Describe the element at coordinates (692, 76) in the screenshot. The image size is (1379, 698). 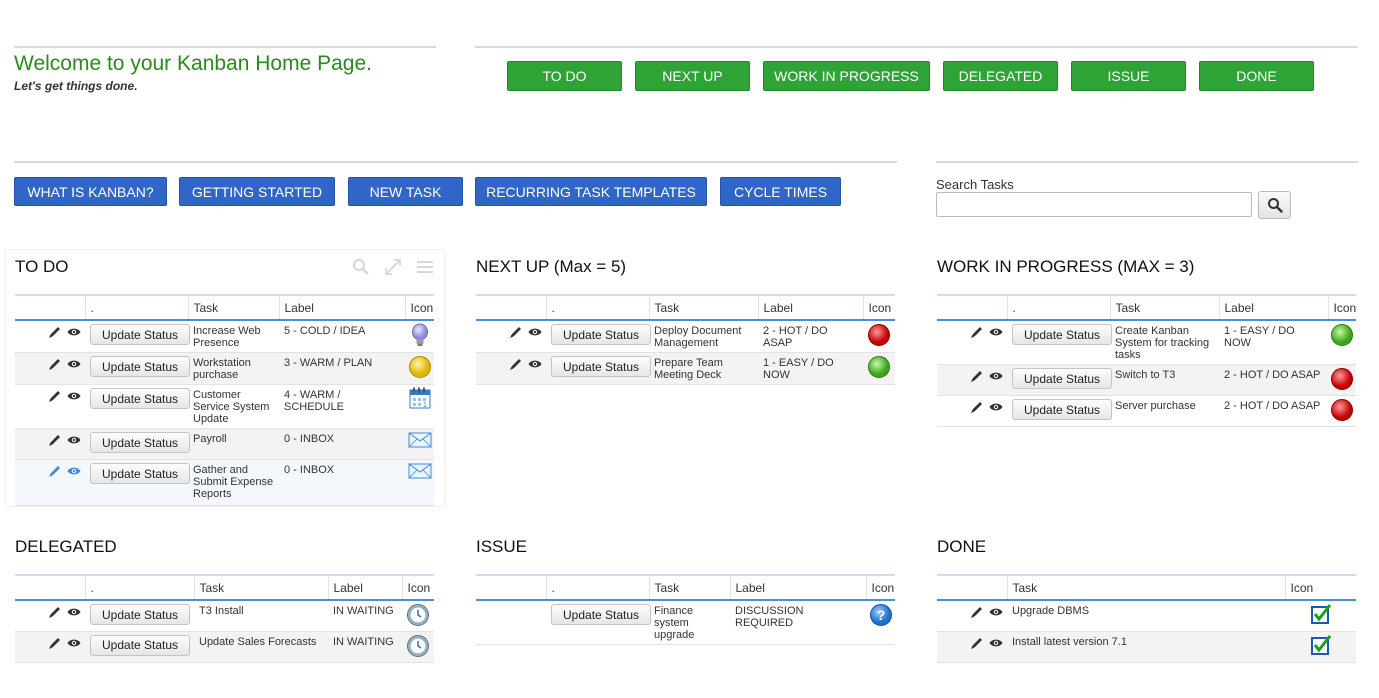
I see `nav-next-up-button: NEXT UP` at that location.